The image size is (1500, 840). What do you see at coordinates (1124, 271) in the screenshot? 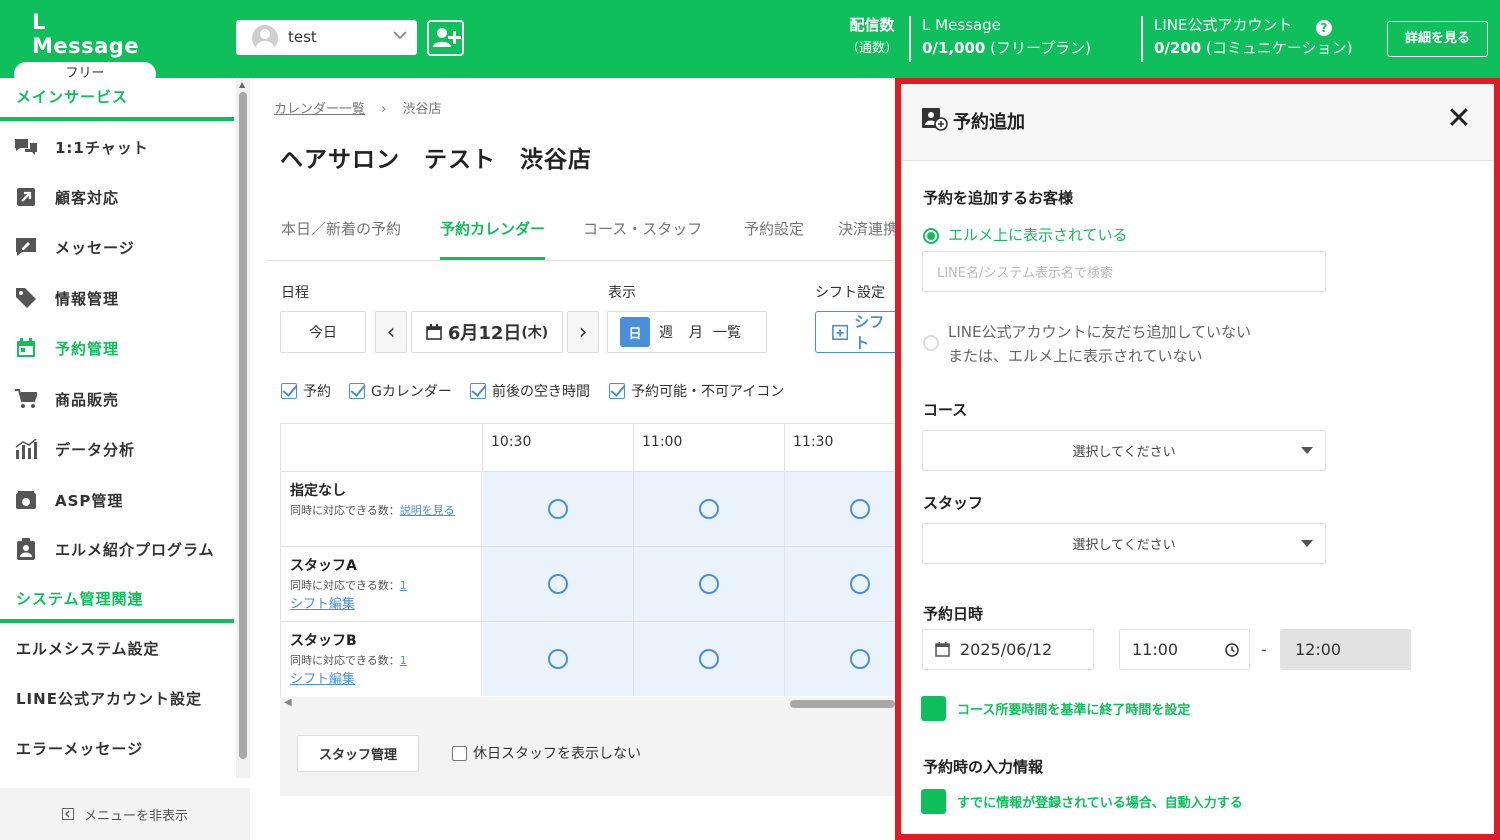
I see `customer-search-input: LINE名/システム表示名で検索` at bounding box center [1124, 271].